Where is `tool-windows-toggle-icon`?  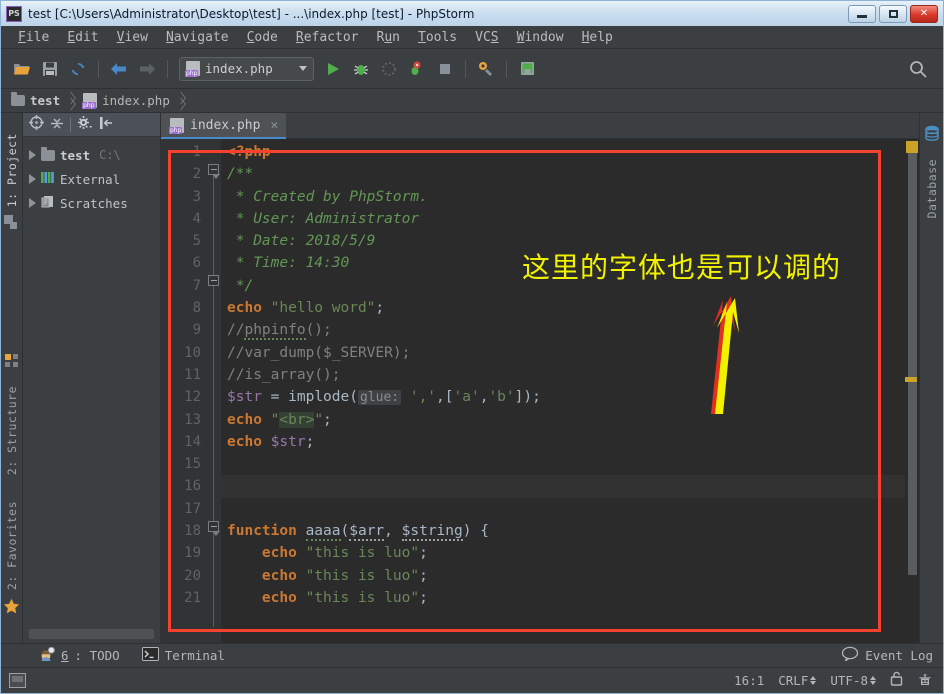
tool-windows-toggle-icon is located at coordinates (17, 680).